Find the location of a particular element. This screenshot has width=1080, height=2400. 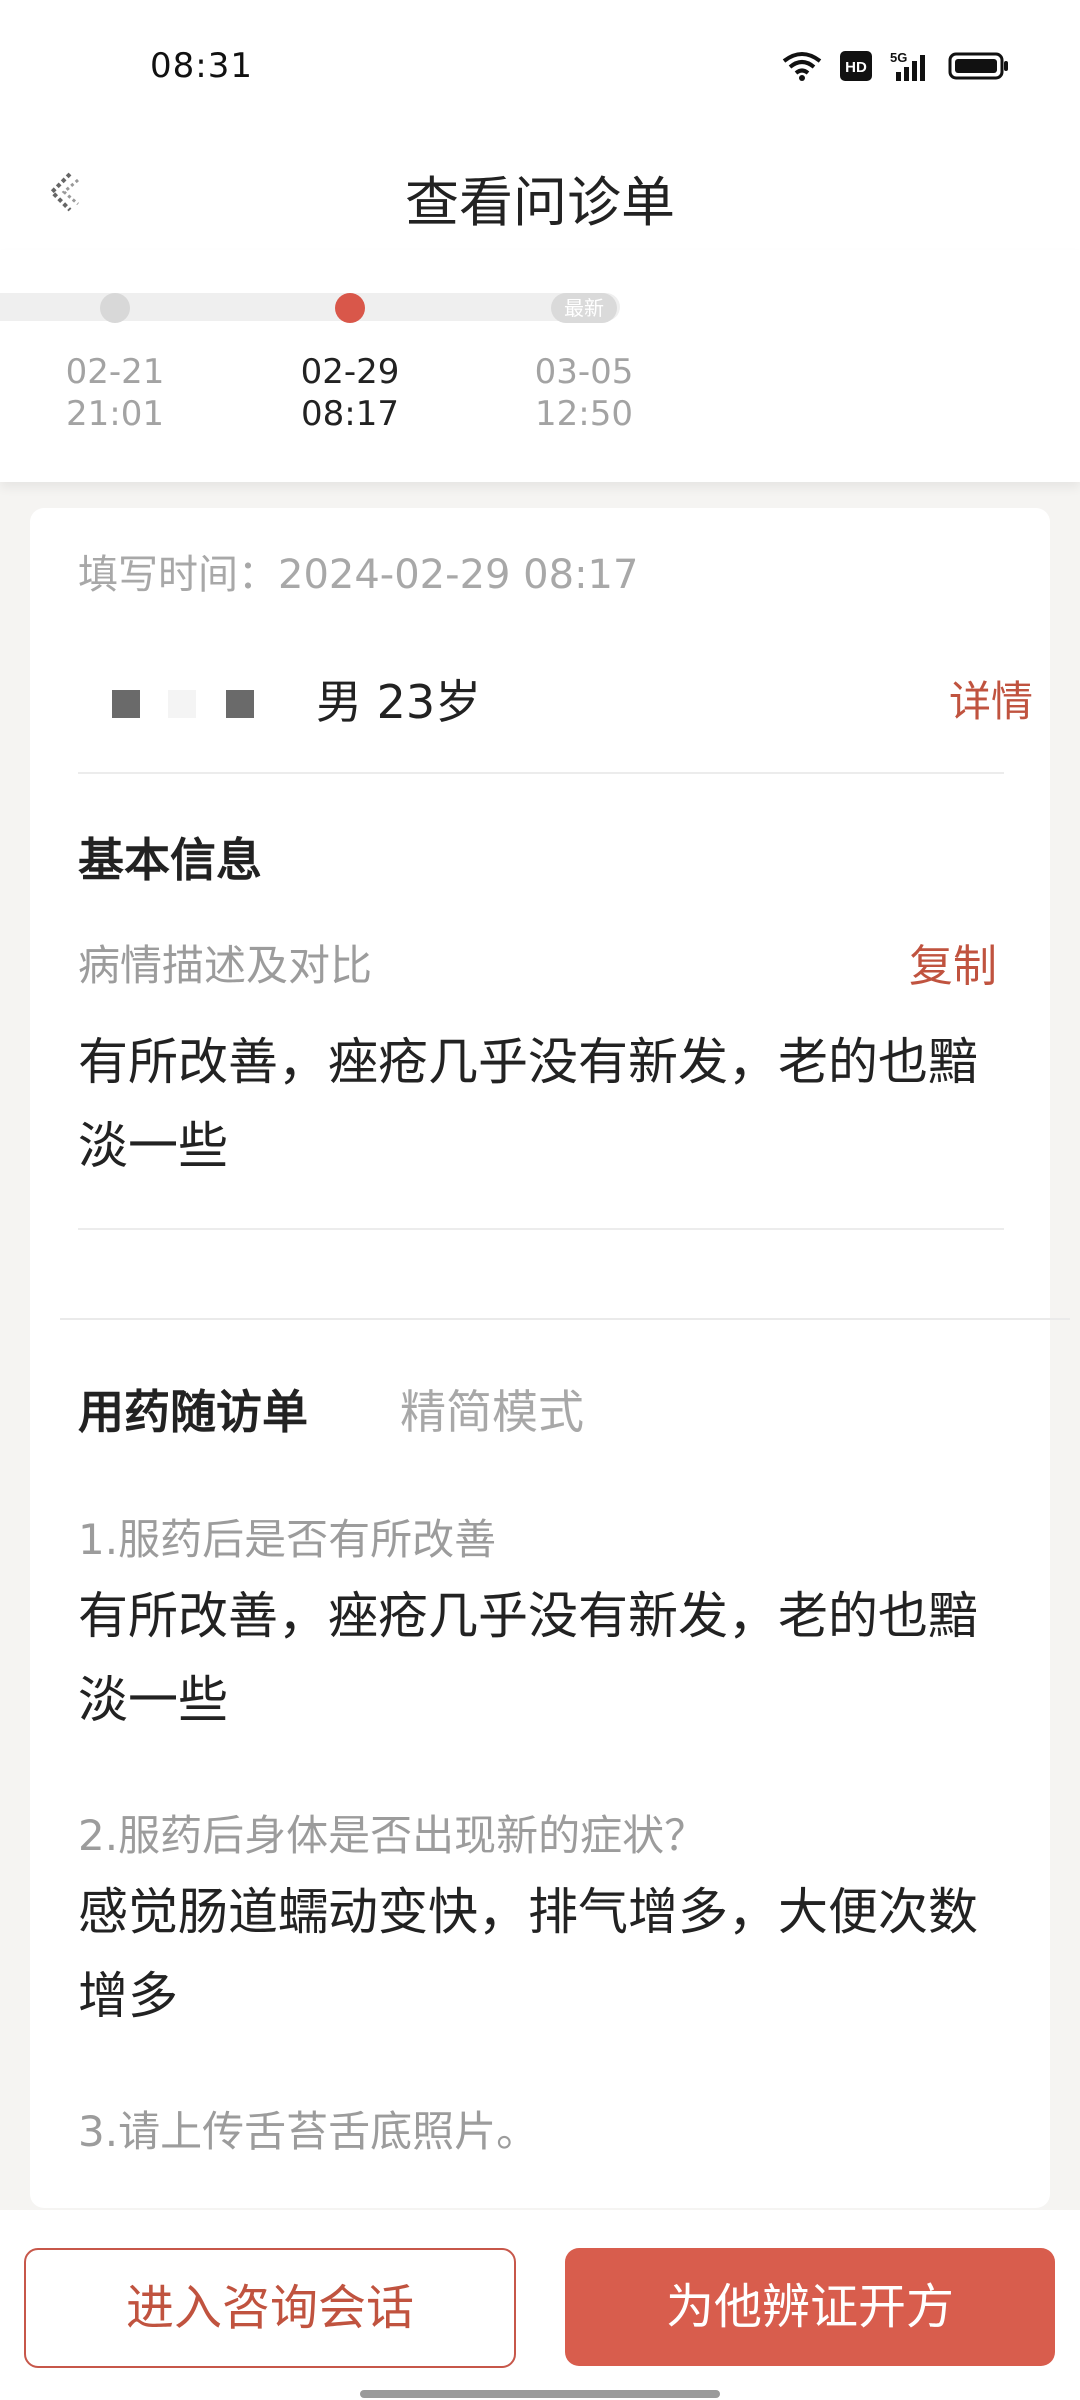

node-date: 02-21 is located at coordinates (115, 372).